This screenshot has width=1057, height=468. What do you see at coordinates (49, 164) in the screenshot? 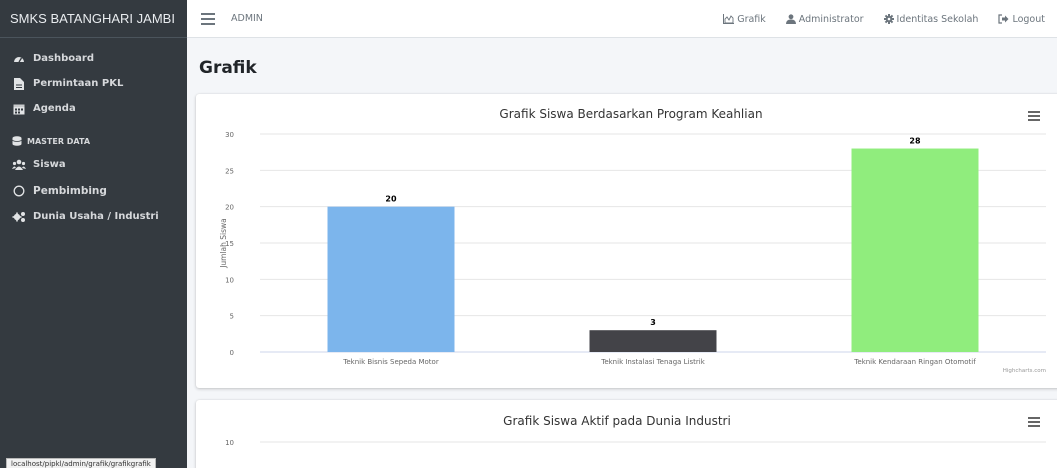
I see `sidebar-item-label: Siswa` at bounding box center [49, 164].